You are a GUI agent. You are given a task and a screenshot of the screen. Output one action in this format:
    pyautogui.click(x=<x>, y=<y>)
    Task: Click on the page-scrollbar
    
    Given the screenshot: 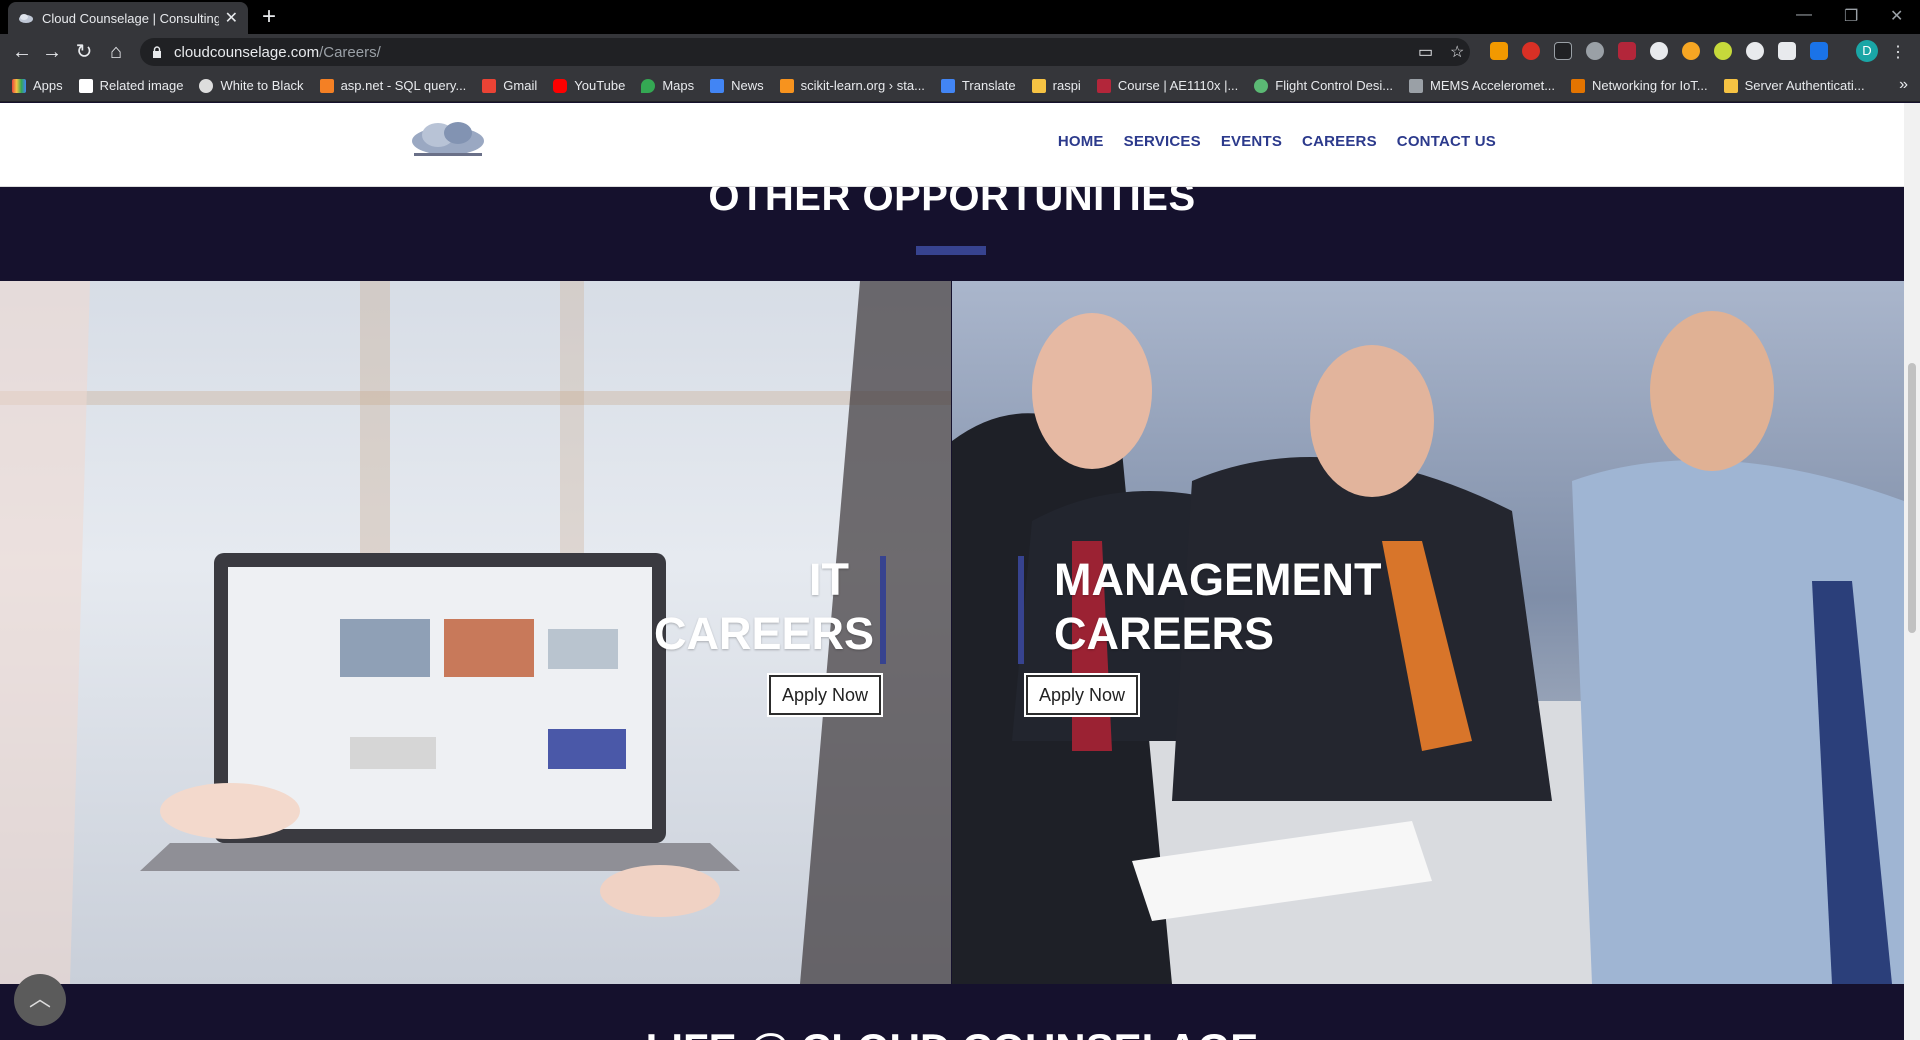 What is the action you would take?
    pyautogui.click(x=1912, y=571)
    